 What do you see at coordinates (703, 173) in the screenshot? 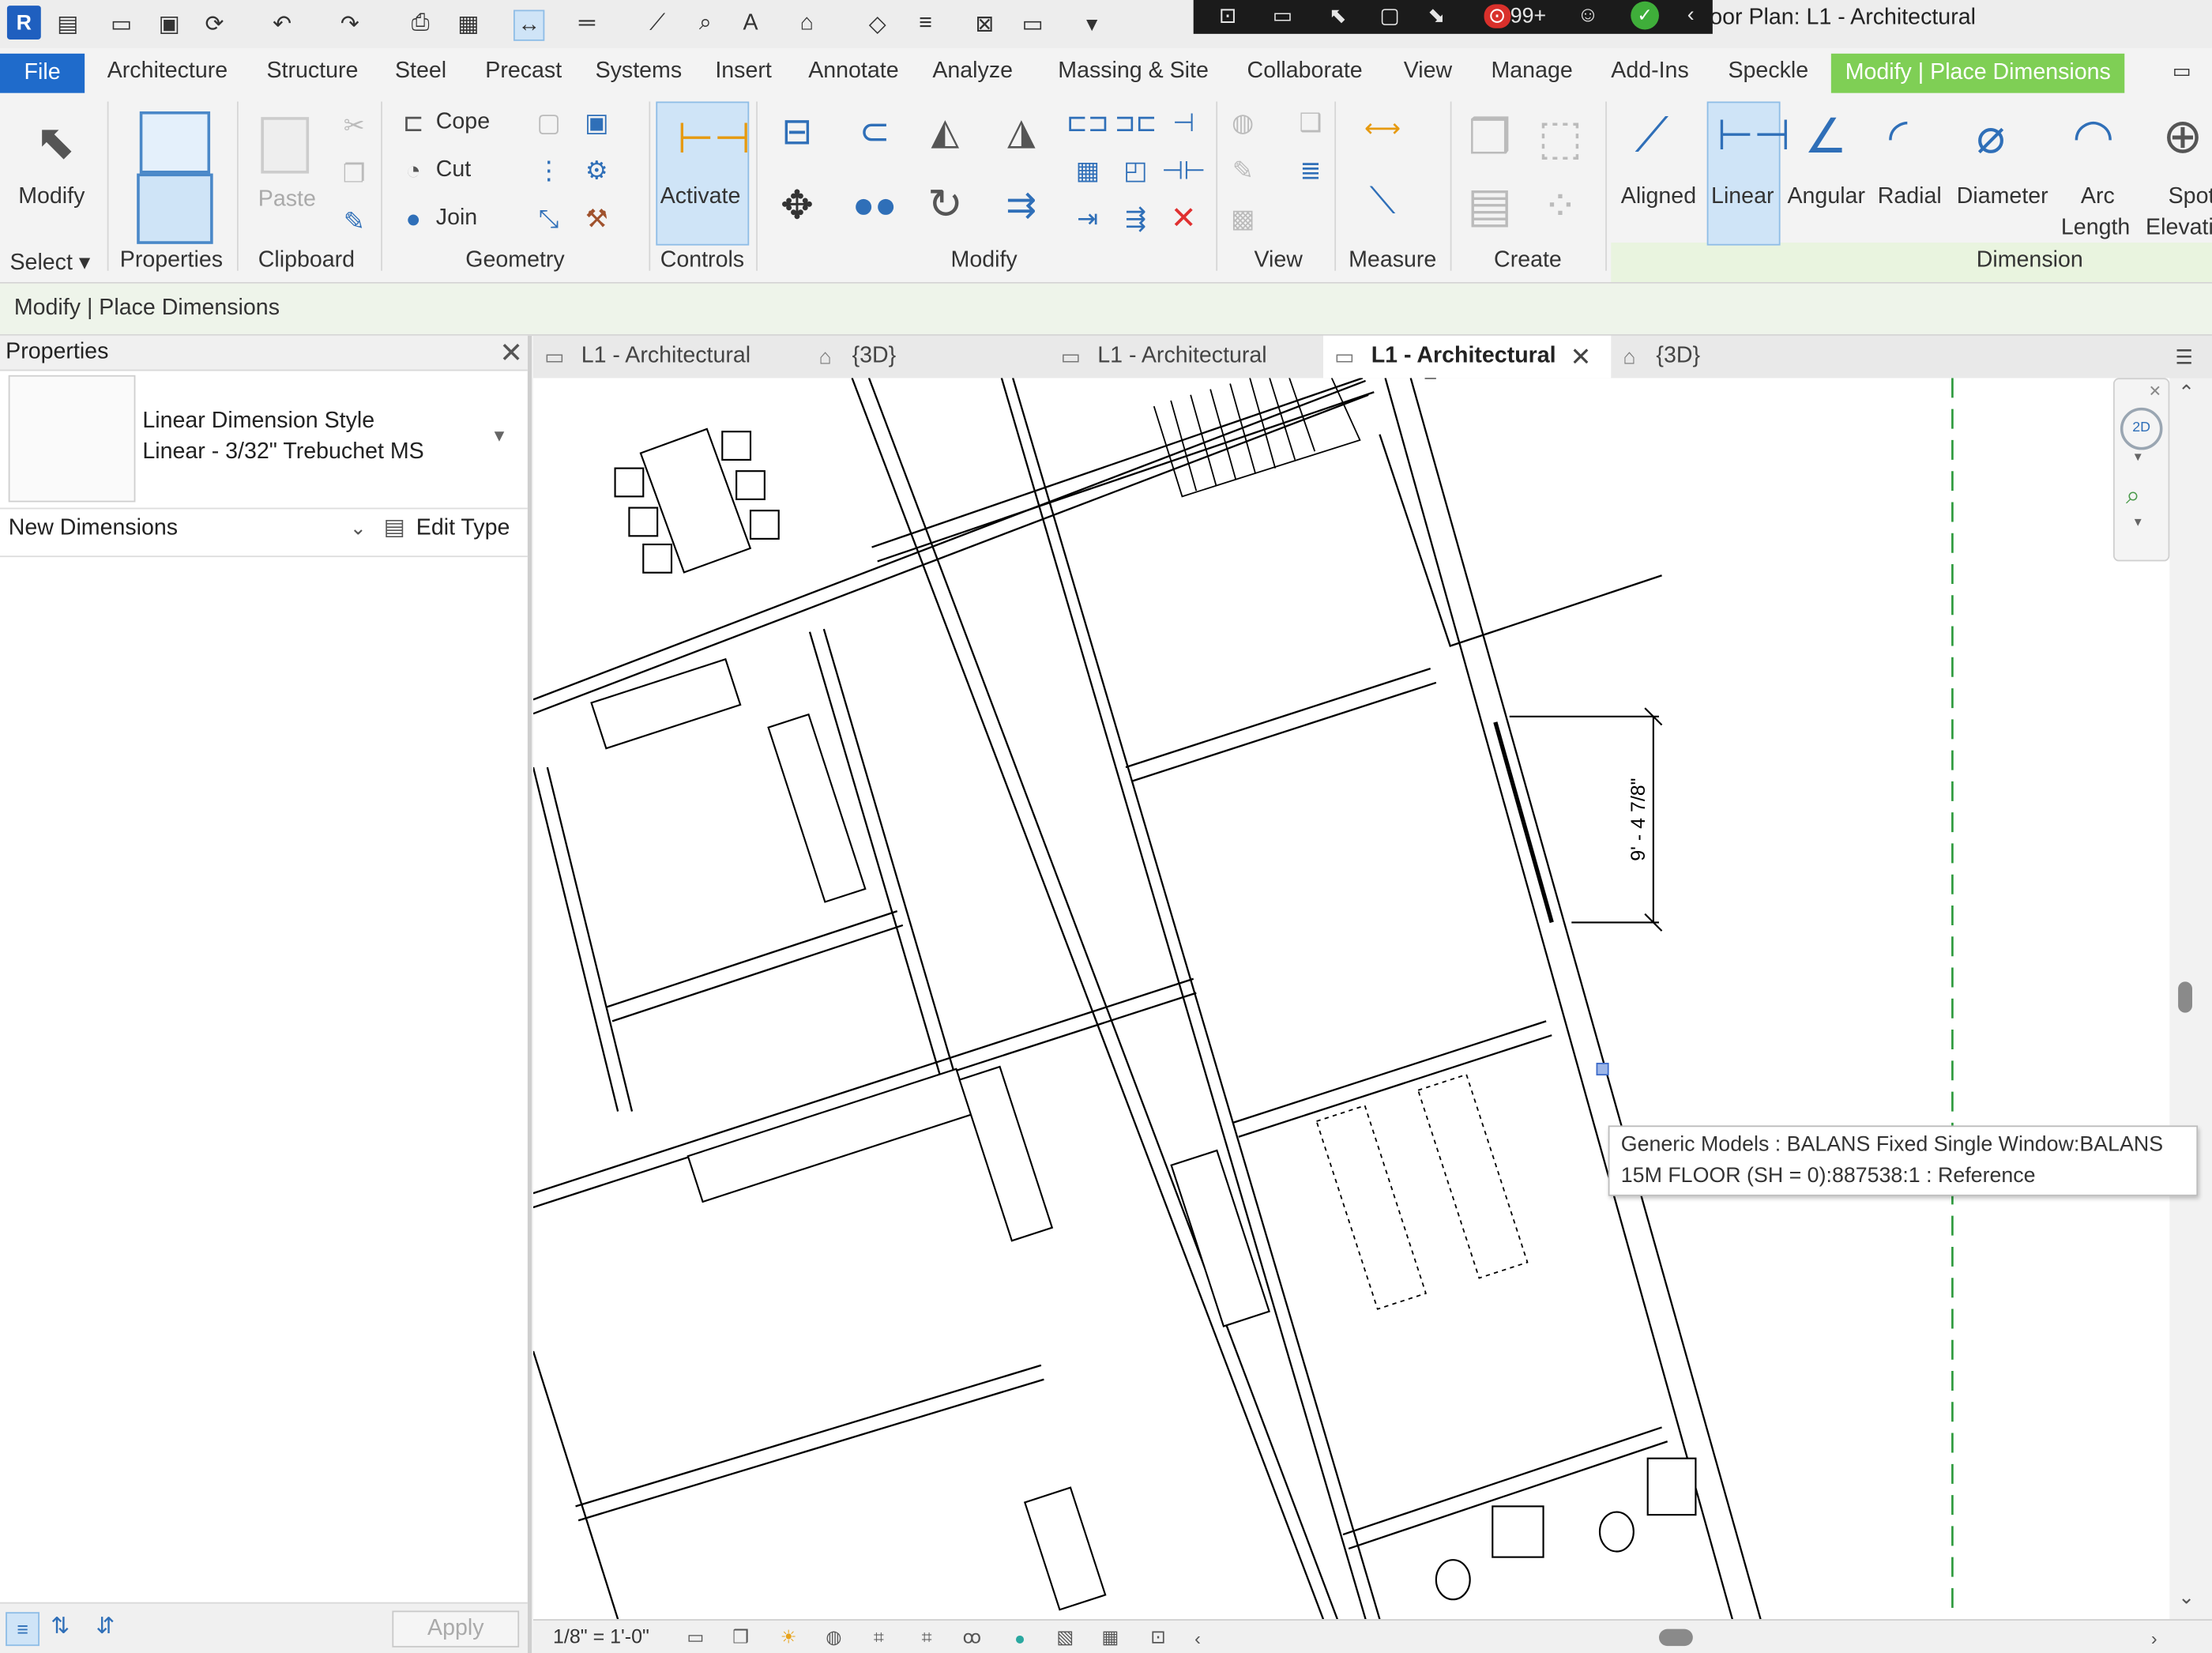
I see `activate-button: ⊢⊣ Activate` at bounding box center [703, 173].